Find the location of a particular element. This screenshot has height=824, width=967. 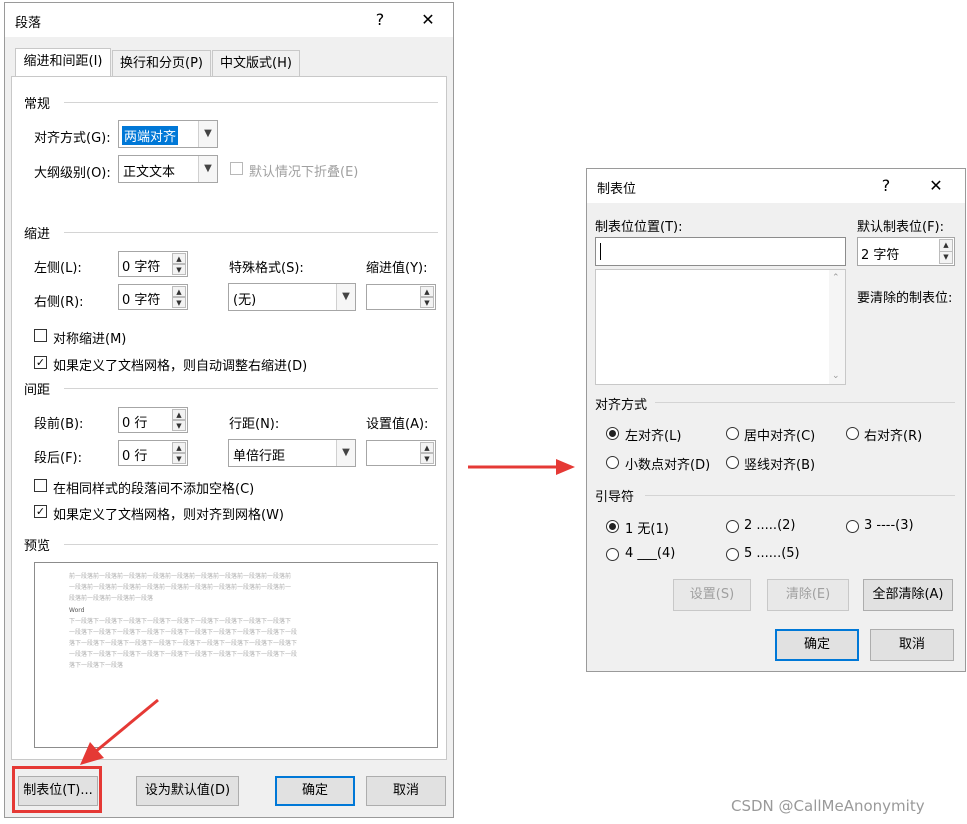

leader-dots-label: 2 .....(2) is located at coordinates (770, 525).